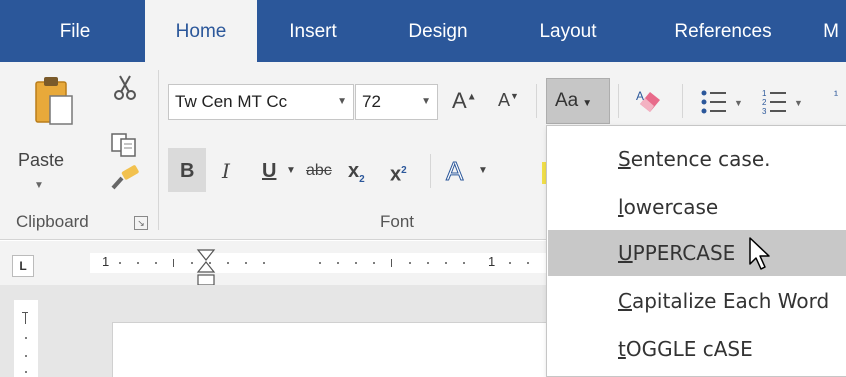  Describe the element at coordinates (342, 102) in the screenshot. I see `font-name-dropdown-icon: ▼` at that location.